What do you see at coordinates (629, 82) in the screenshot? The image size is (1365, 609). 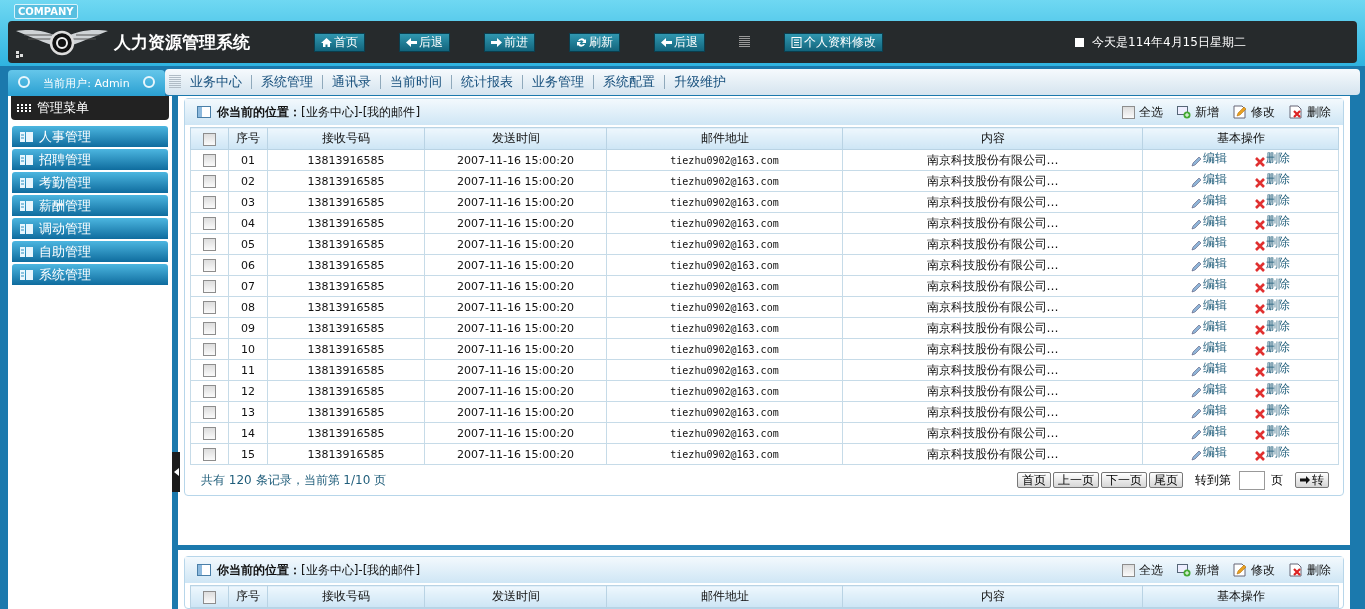 I see `menu-item: 系统配置` at bounding box center [629, 82].